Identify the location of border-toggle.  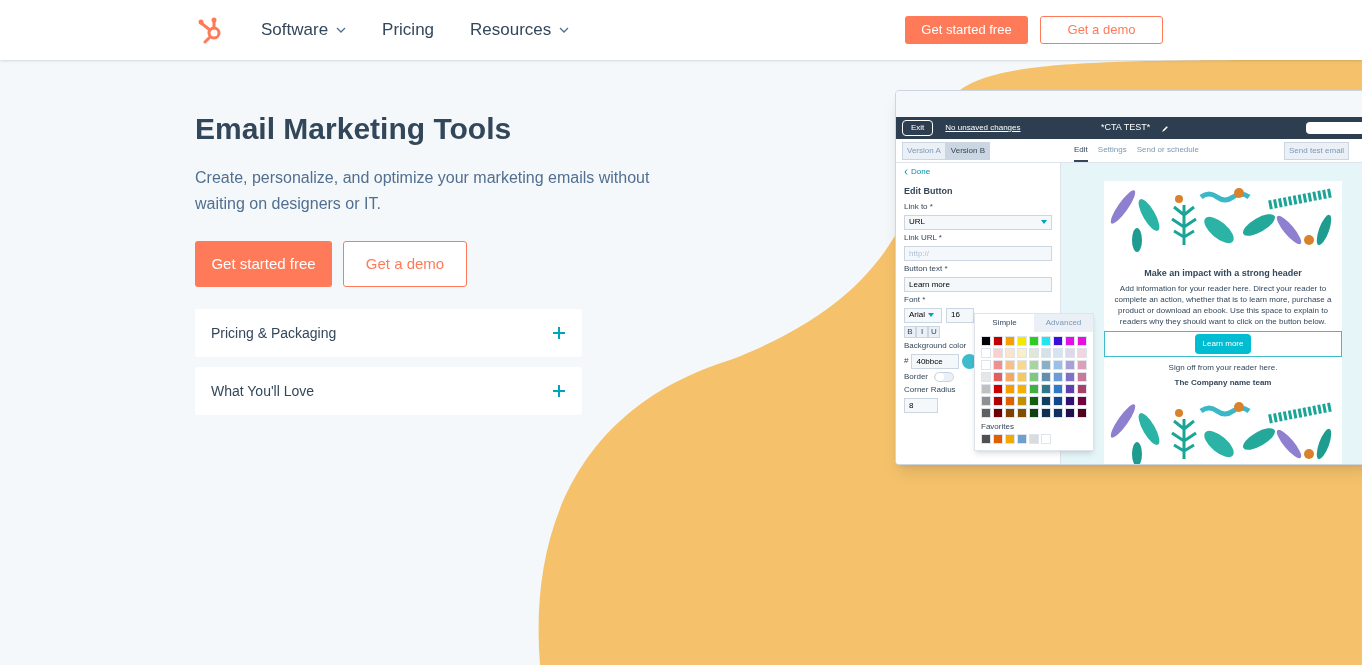
(944, 376).